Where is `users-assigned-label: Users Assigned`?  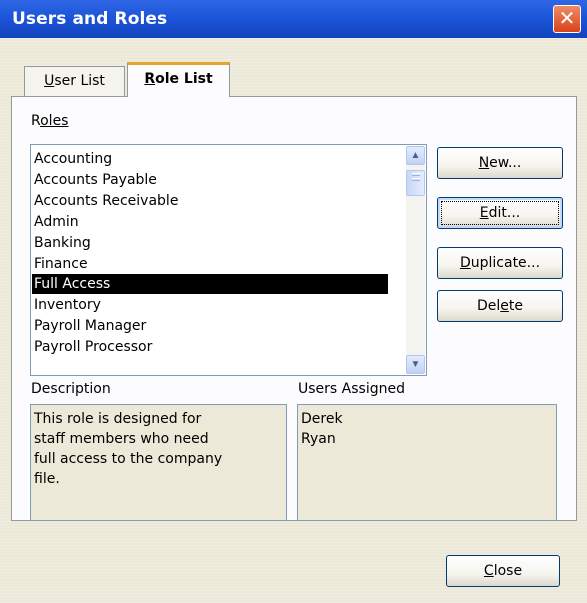
users-assigned-label: Users Assigned is located at coordinates (351, 389).